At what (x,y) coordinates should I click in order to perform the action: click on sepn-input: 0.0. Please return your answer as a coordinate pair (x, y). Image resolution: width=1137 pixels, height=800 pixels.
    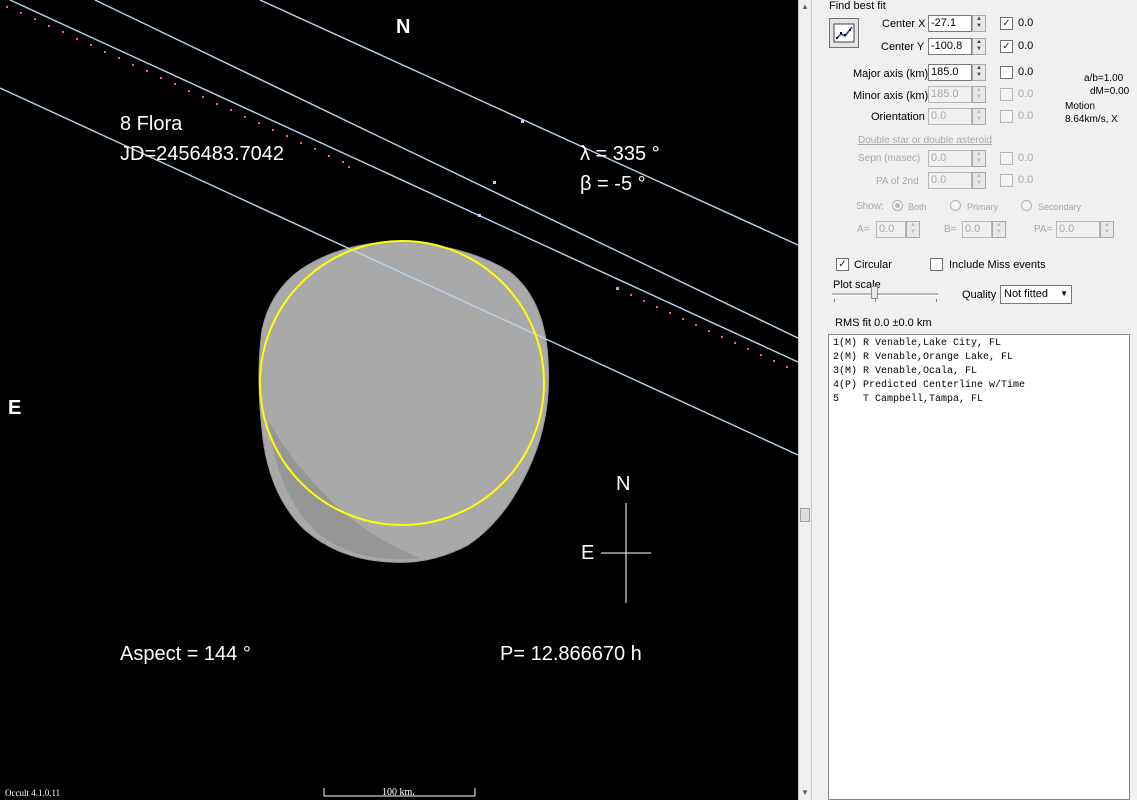
    Looking at the image, I should click on (950, 158).